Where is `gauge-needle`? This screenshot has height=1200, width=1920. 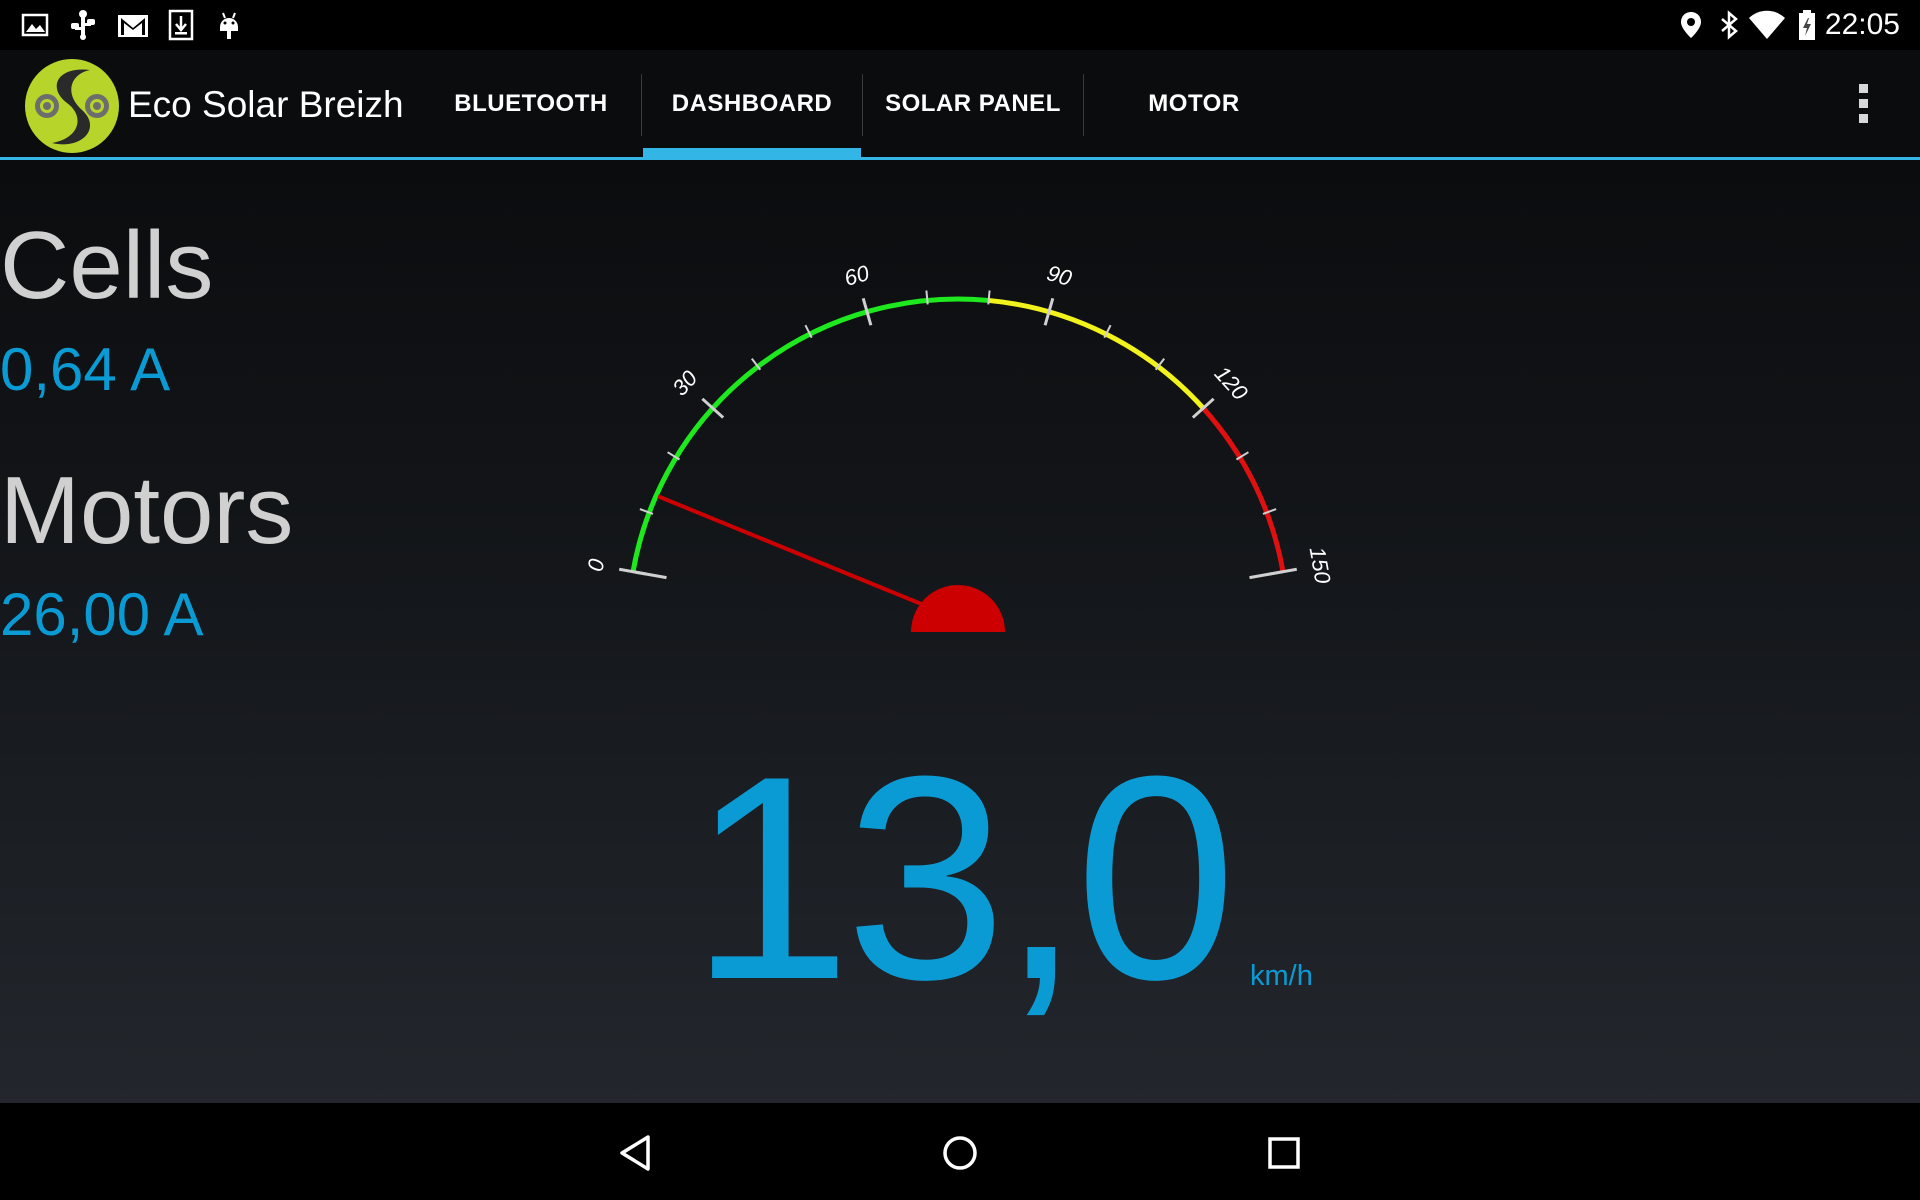
gauge-needle is located at coordinates (808, 557).